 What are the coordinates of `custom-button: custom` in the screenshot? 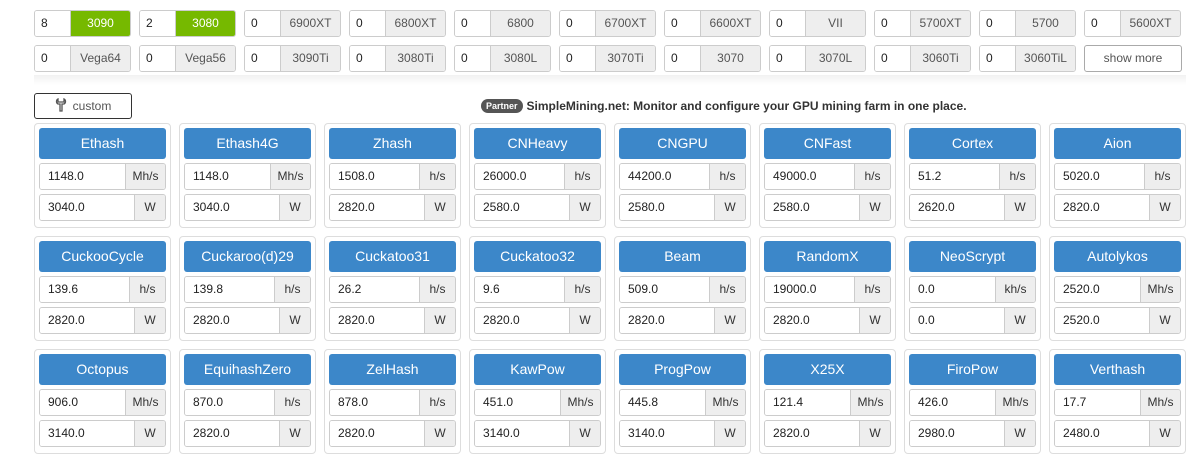 It's located at (83, 106).